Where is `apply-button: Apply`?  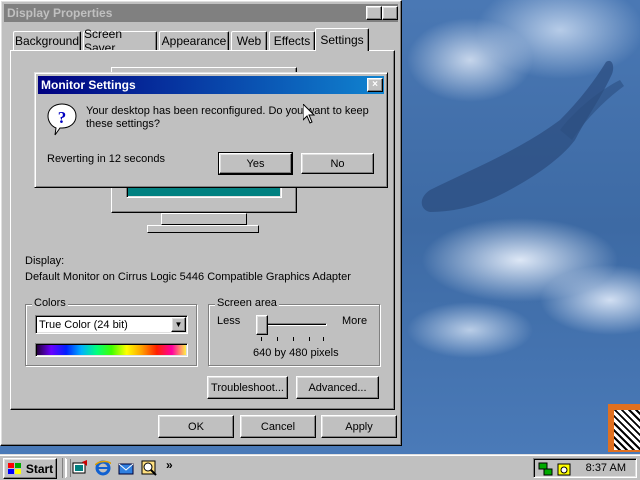 apply-button: Apply is located at coordinates (359, 426).